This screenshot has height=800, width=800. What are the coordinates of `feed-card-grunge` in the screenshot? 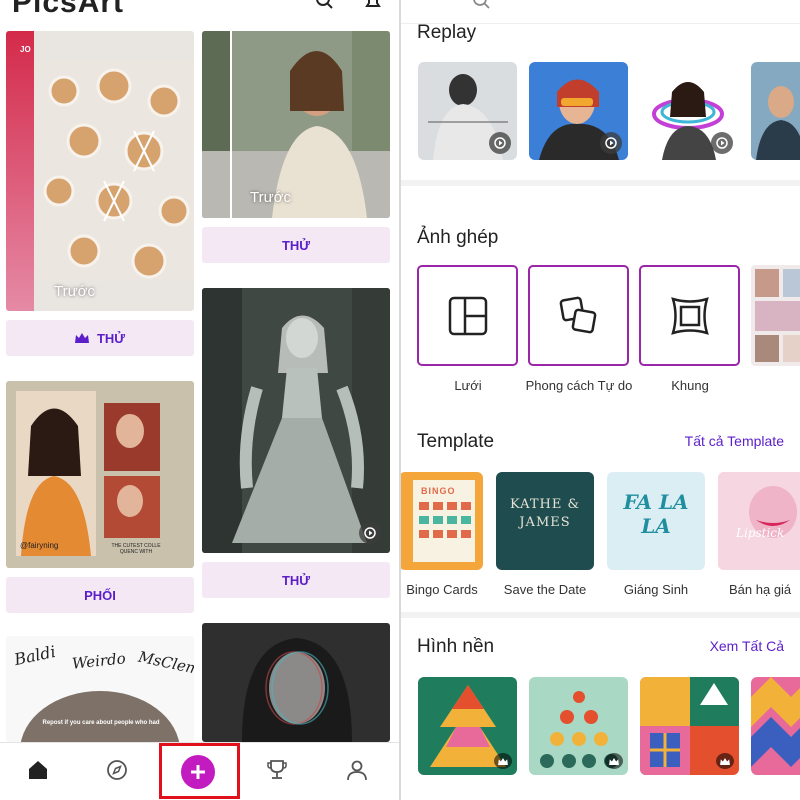 It's located at (296, 682).